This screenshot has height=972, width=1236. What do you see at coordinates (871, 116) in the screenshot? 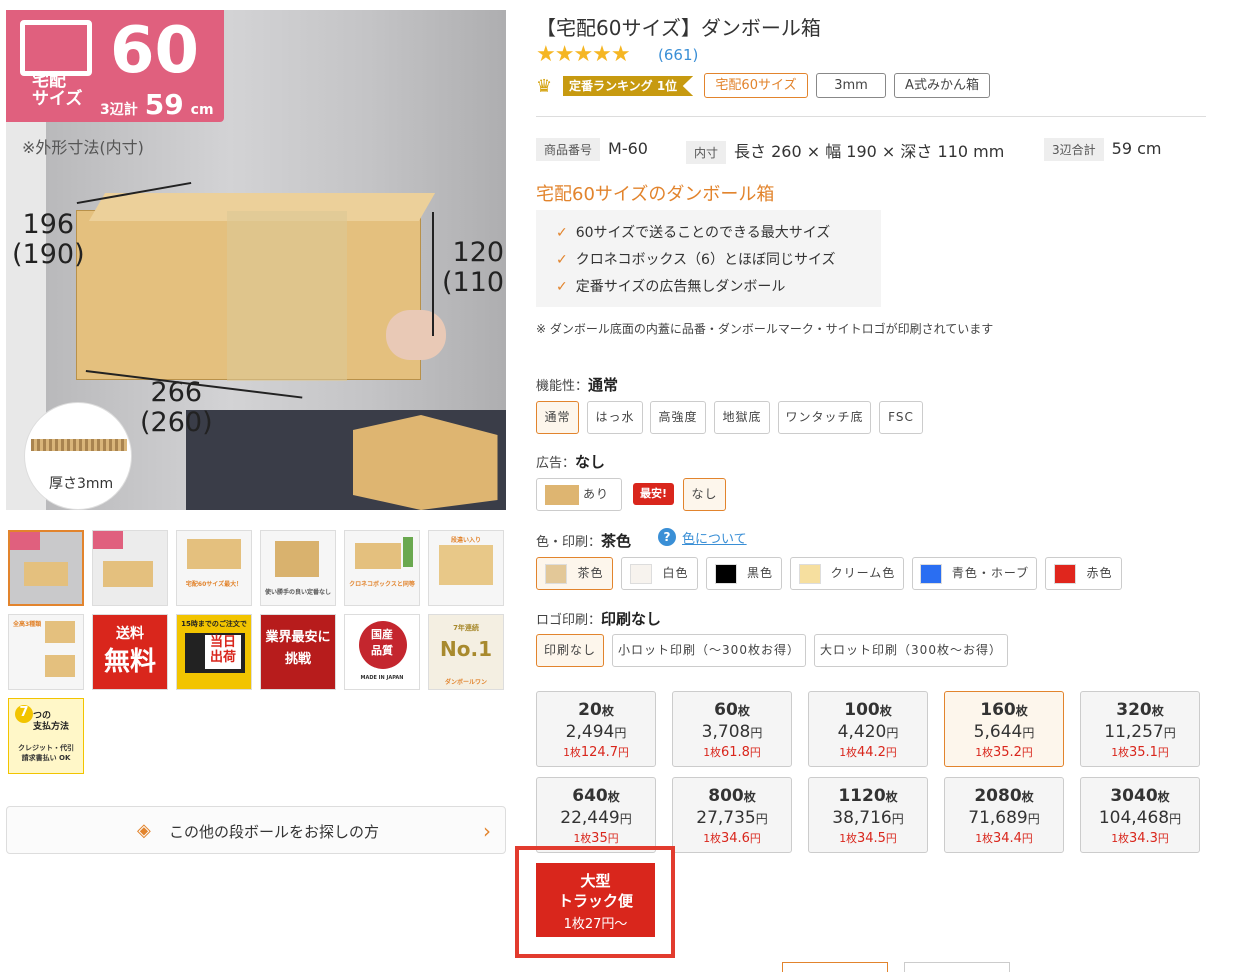
I see `divider` at bounding box center [871, 116].